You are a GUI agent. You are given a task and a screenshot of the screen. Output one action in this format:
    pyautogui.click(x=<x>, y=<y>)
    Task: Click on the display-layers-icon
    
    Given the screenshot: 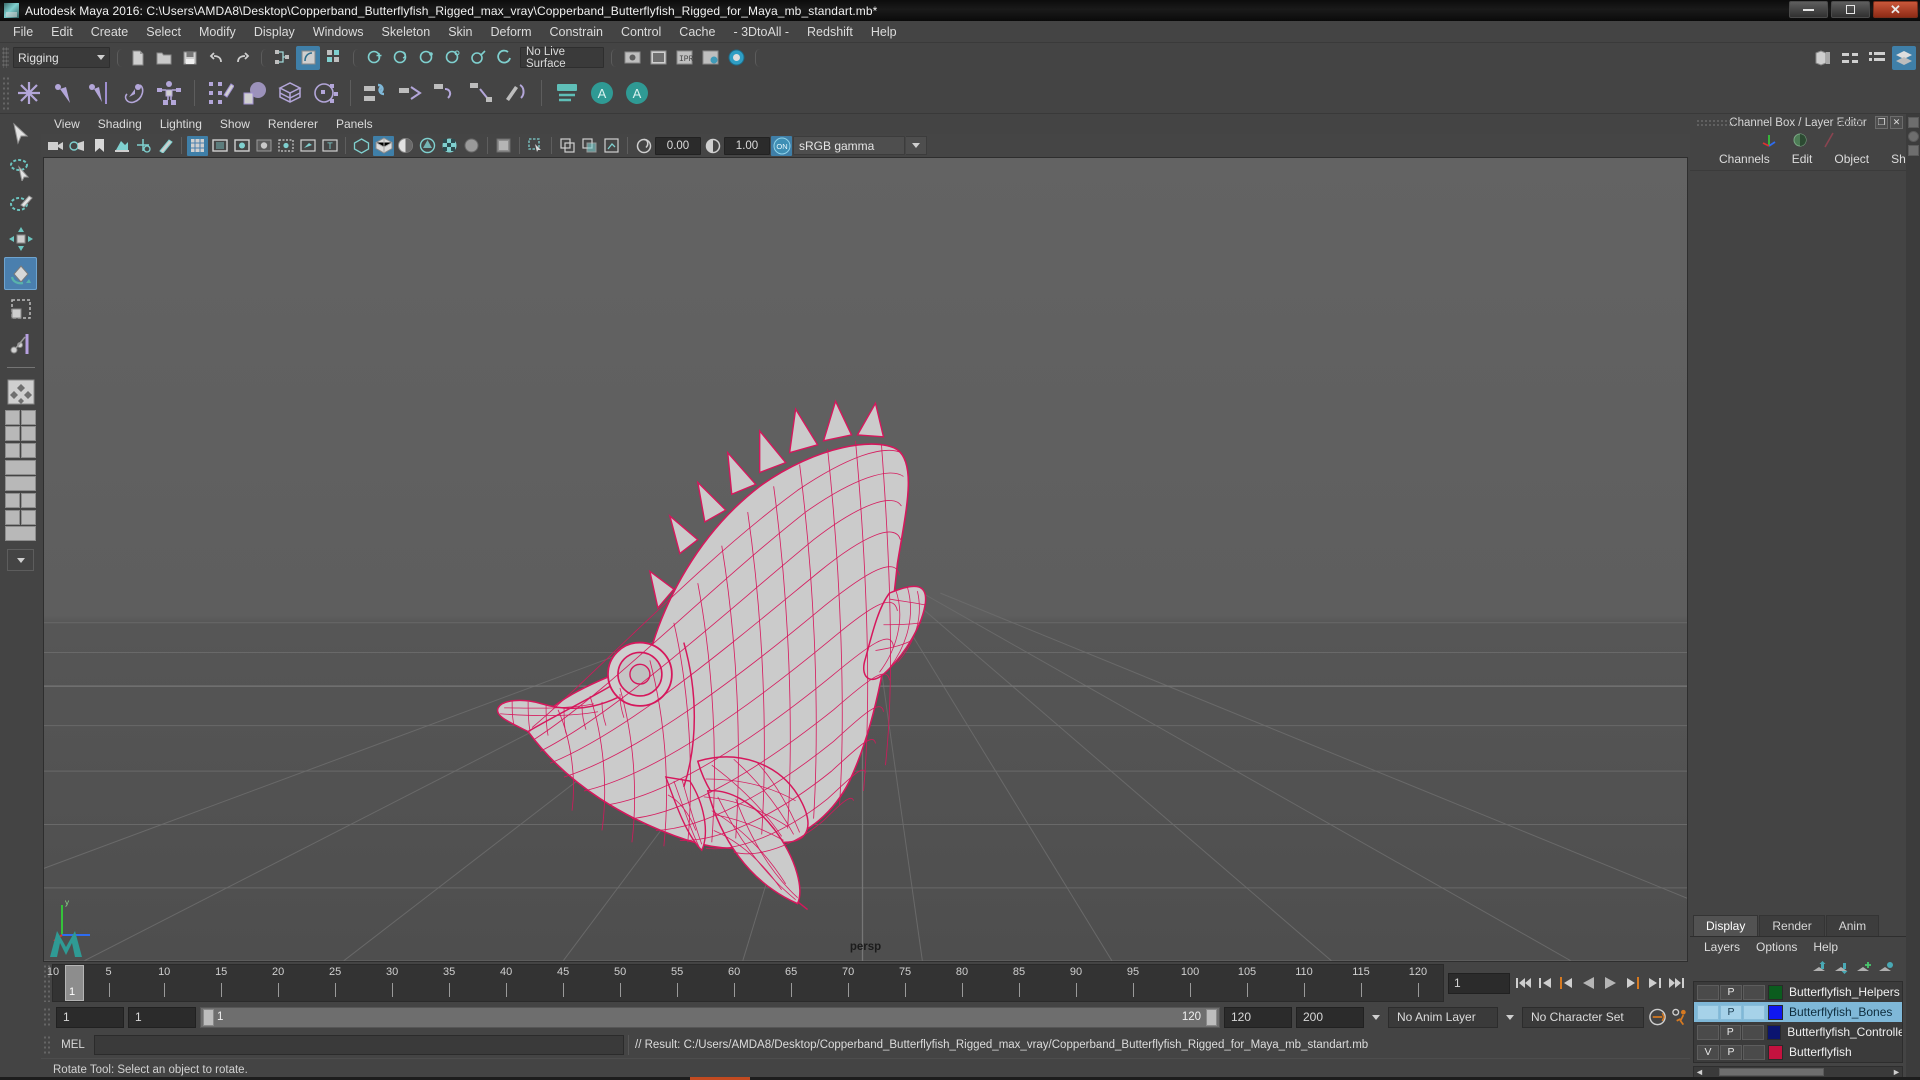 What is the action you would take?
    pyautogui.click(x=567, y=146)
    